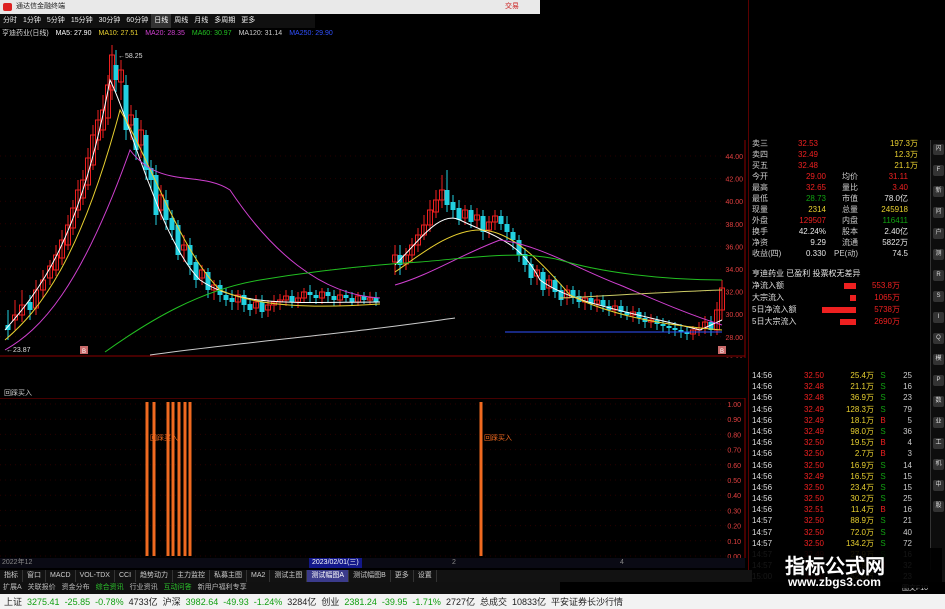 The image size is (945, 609). What do you see at coordinates (862, 510) in the screenshot?
I see `trade-volume: 11.4万` at bounding box center [862, 510].